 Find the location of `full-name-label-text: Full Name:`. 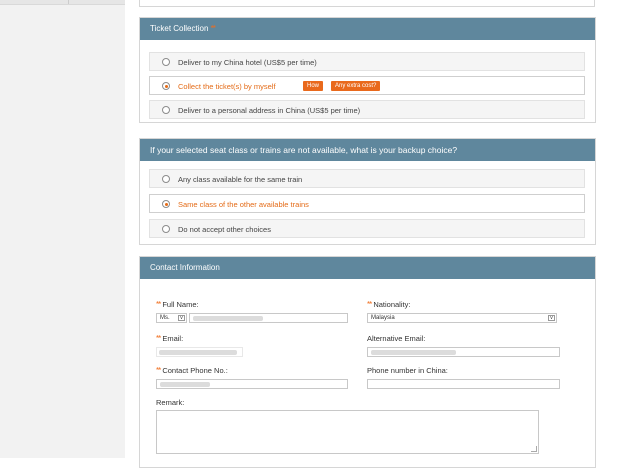

full-name-label-text: Full Name: is located at coordinates (180, 304).